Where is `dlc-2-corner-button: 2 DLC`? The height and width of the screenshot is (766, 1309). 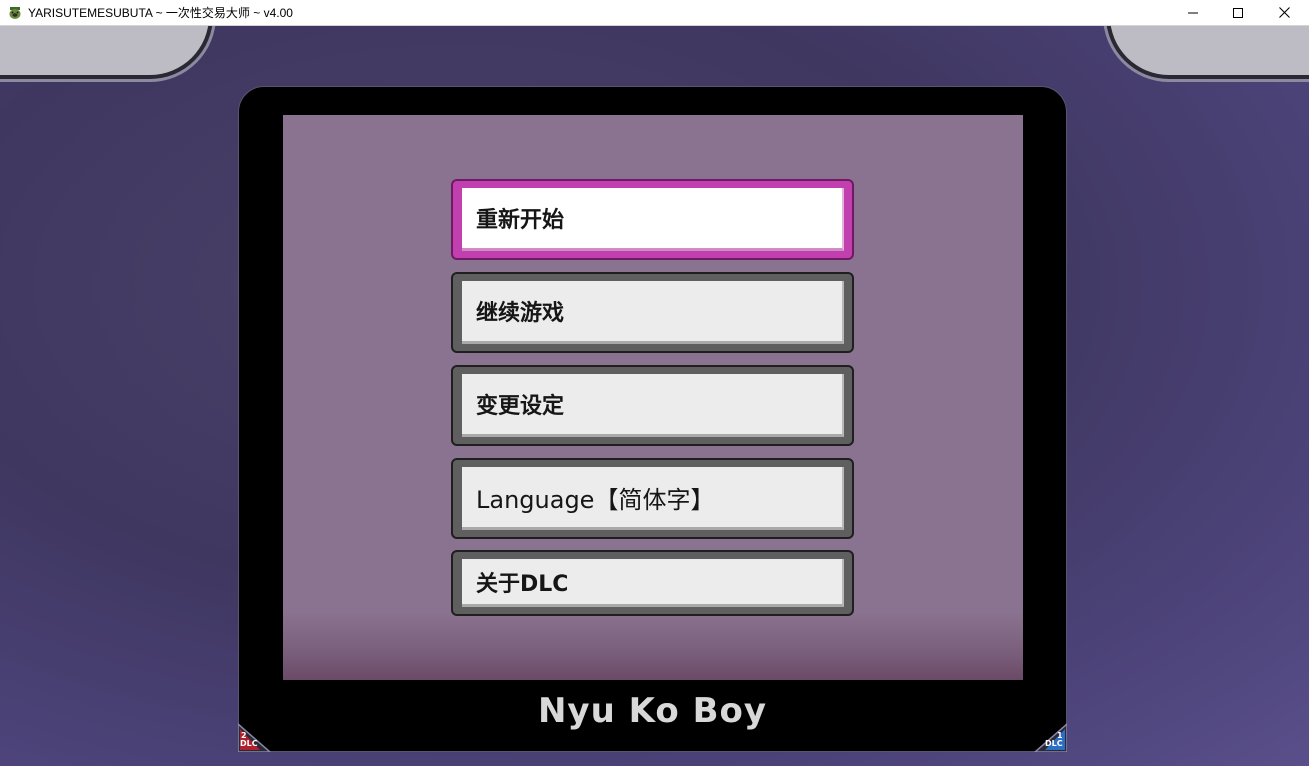
dlc-2-corner-button: 2 DLC is located at coordinates (256, 736).